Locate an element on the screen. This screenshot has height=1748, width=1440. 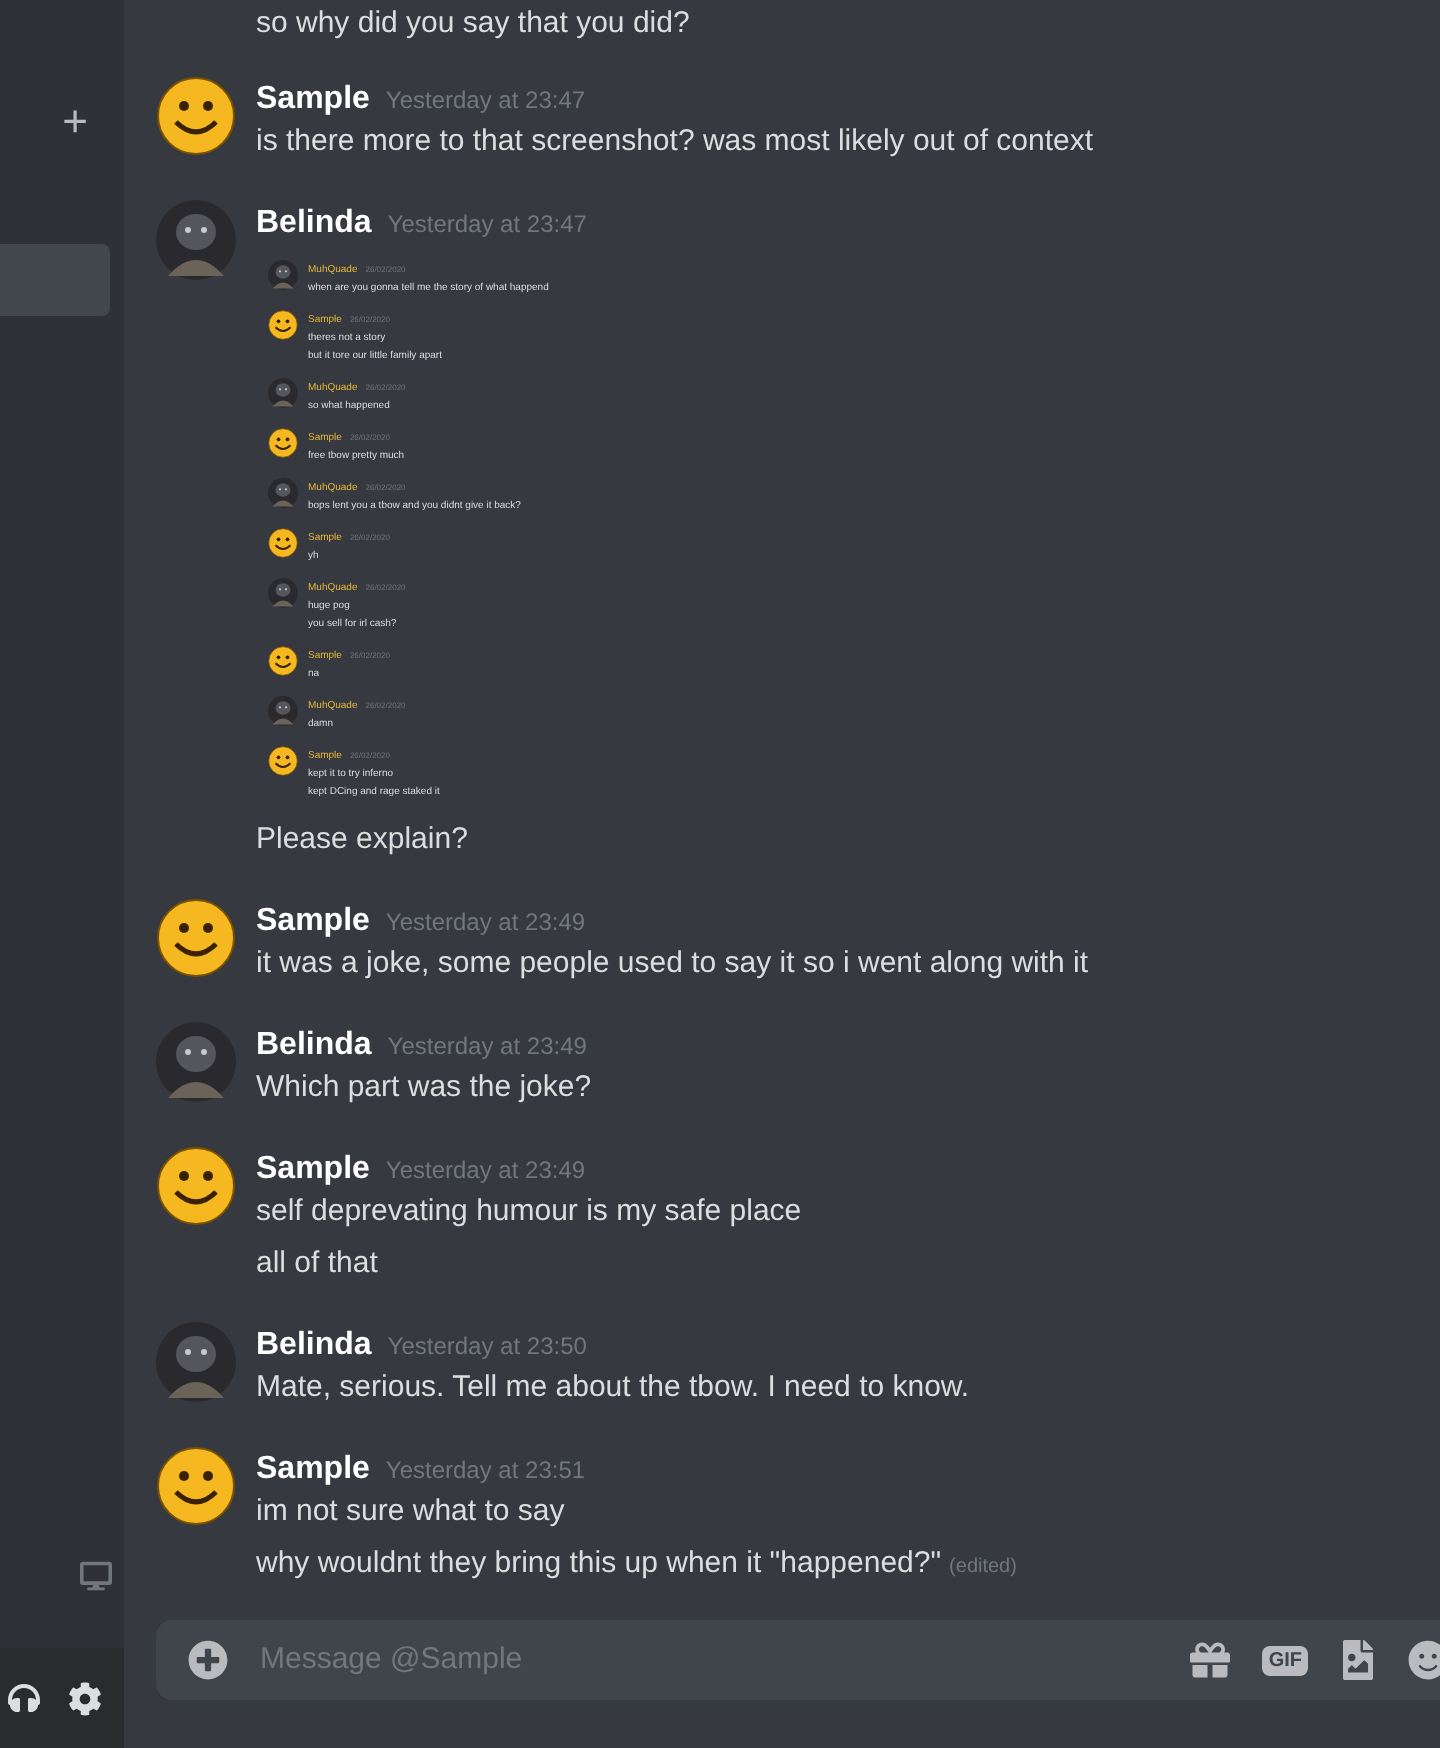
screen-share-icon is located at coordinates (96, 1576).